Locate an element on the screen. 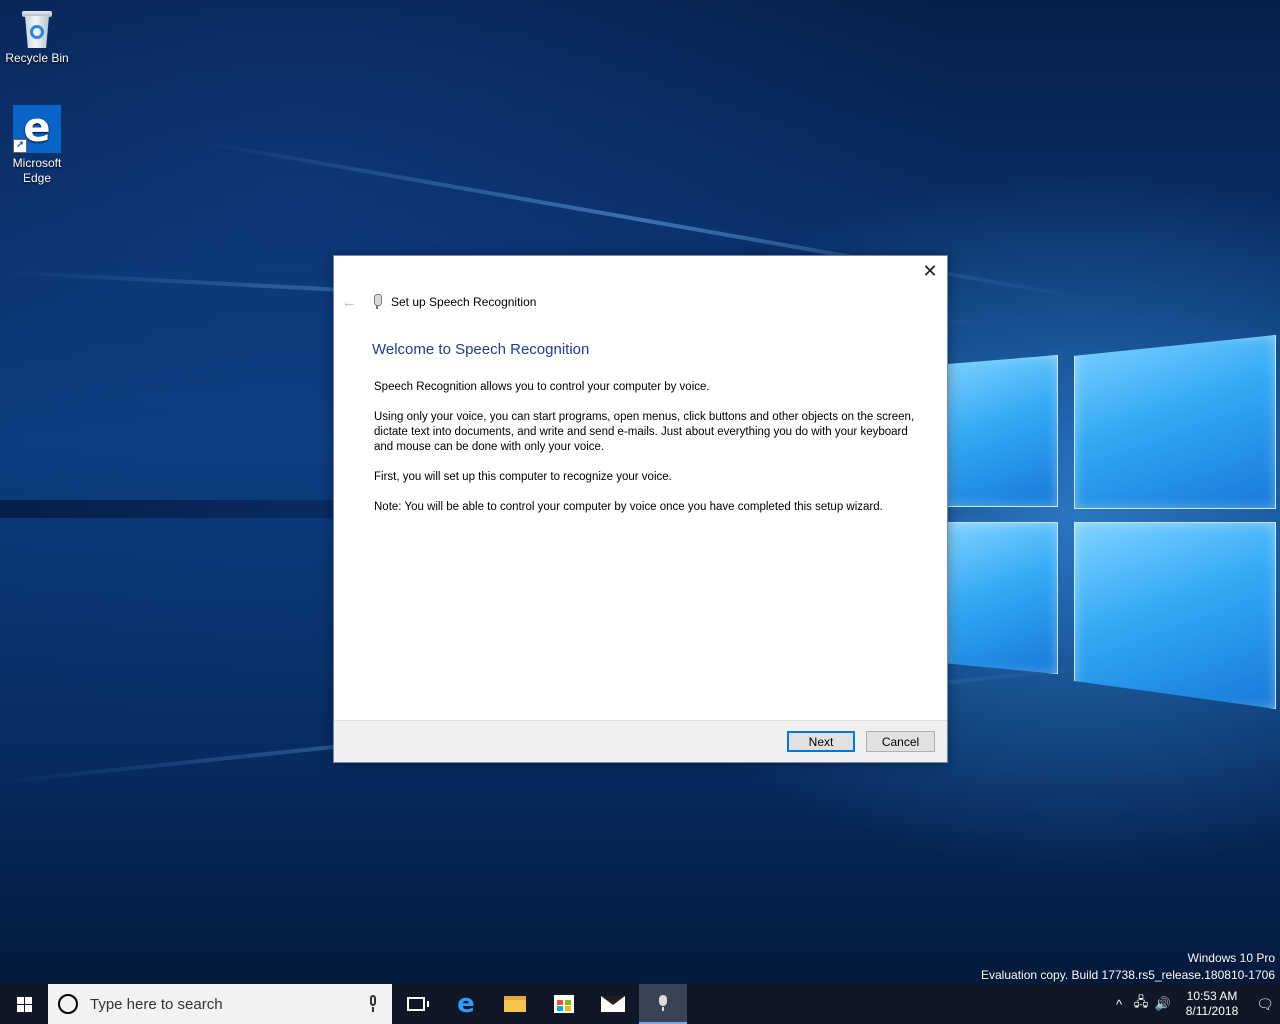 The width and height of the screenshot is (1280, 1024). folder-icon is located at coordinates (515, 1004).